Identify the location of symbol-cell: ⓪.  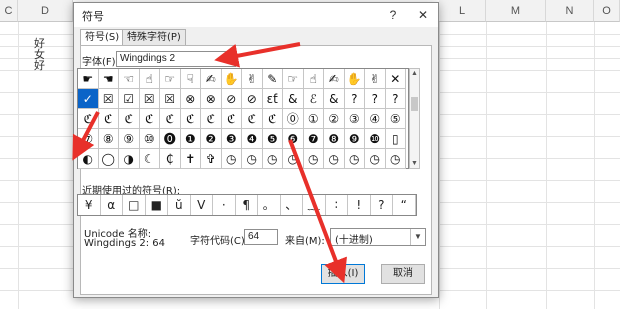
(293, 119).